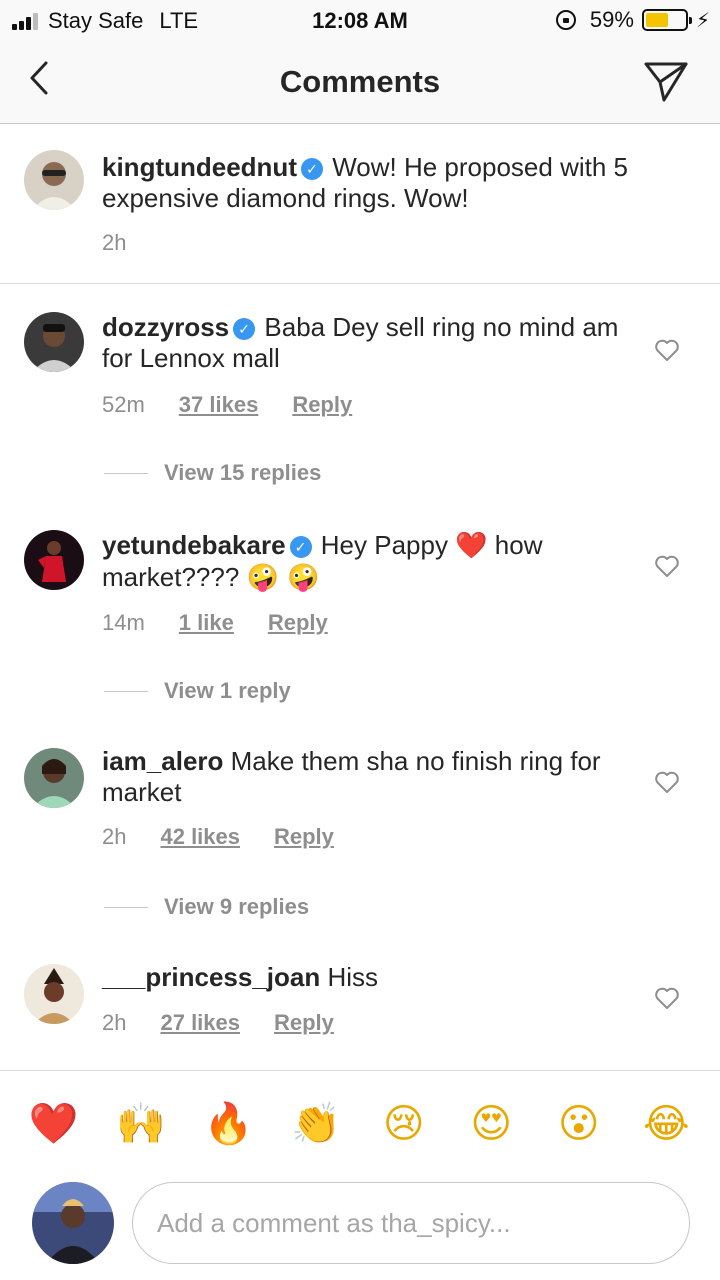 Image resolution: width=720 pixels, height=1280 pixels. I want to click on status-bar: Stay Safe LTE 12:08 AM 59% ⚡︎, so click(360, 20).